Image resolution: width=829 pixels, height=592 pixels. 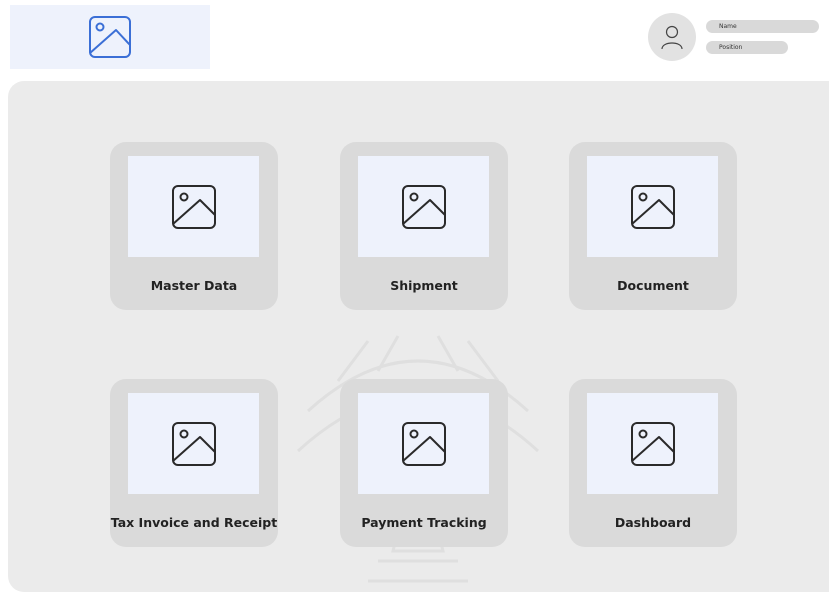 I want to click on user-icon, so click(x=672, y=37).